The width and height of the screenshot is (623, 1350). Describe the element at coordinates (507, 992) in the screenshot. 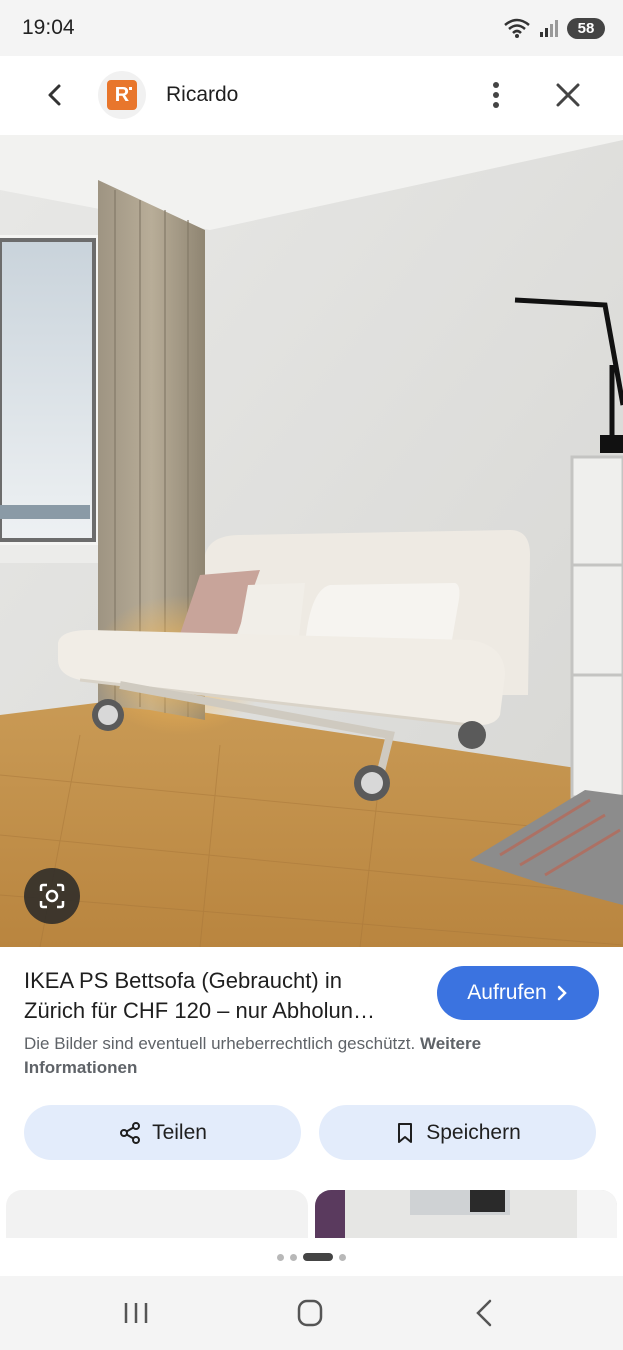

I see `visit-button-label: Aufrufen` at that location.